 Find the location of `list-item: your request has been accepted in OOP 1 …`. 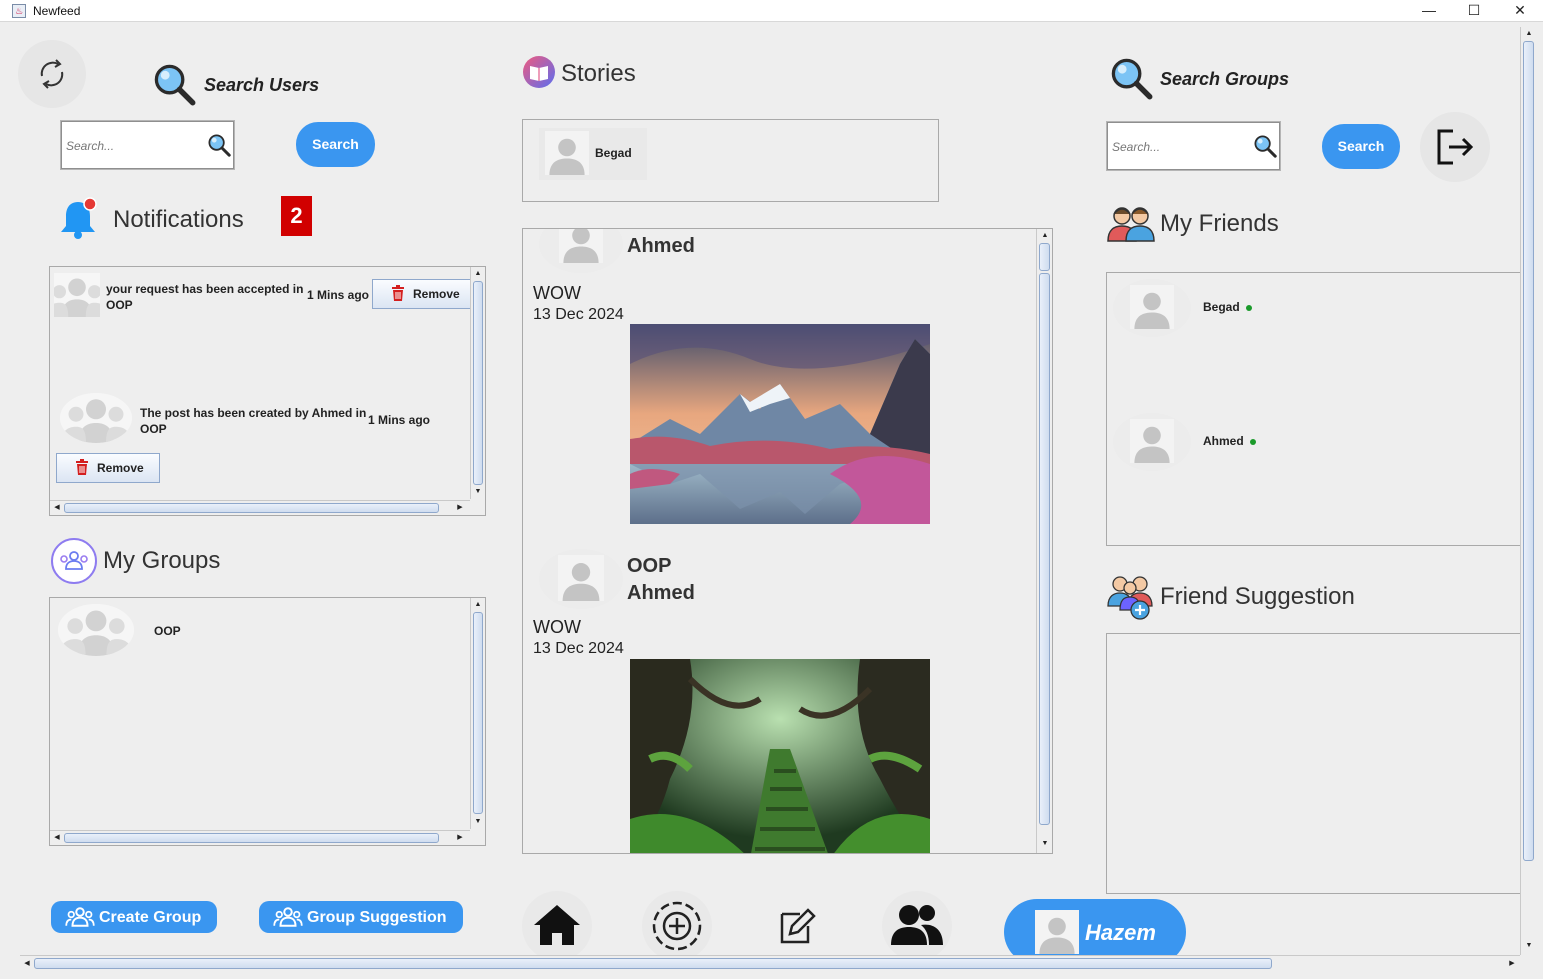

list-item: your request has been accepted in OOP 1 … is located at coordinates (264, 298).